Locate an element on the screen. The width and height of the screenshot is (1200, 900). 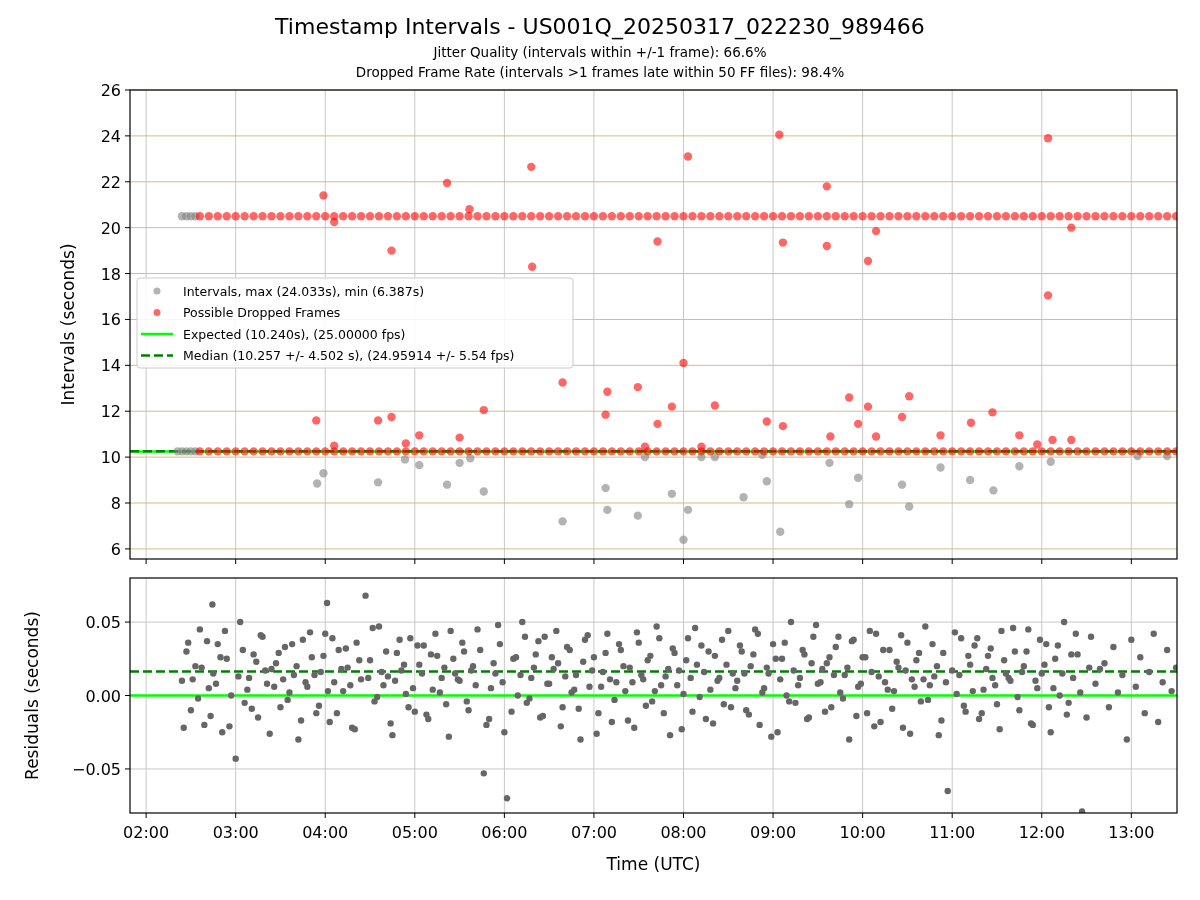
tick-label: 18 is located at coordinates (110, 274).